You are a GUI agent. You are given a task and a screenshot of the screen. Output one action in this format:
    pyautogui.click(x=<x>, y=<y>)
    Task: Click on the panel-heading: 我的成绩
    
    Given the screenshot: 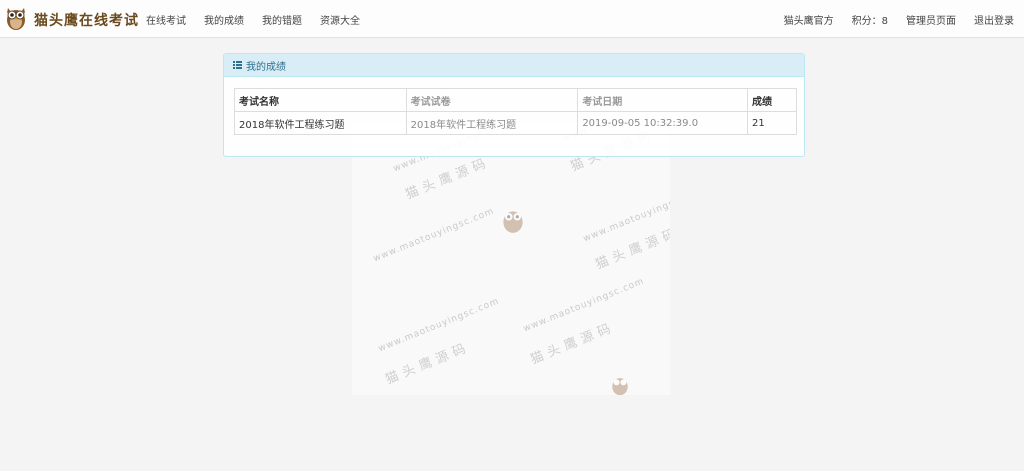 What is the action you would take?
    pyautogui.click(x=514, y=65)
    